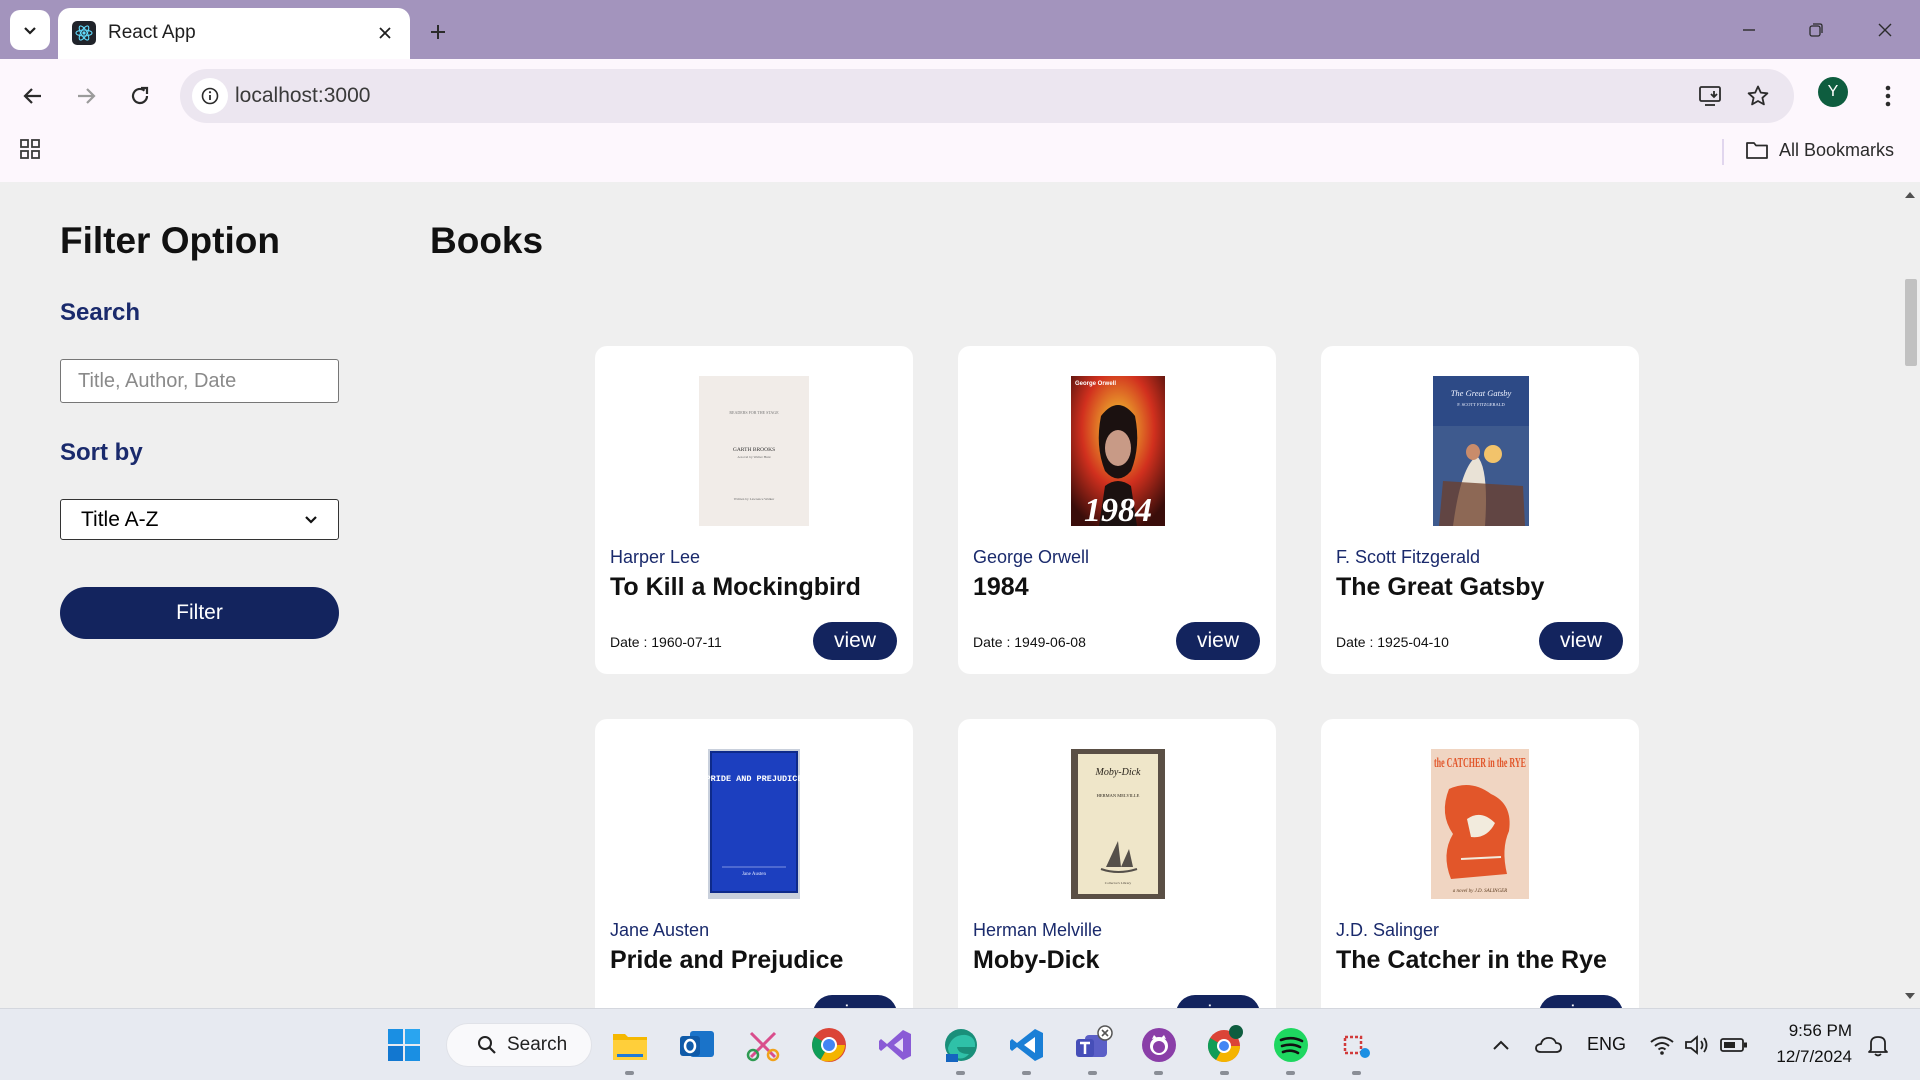  What do you see at coordinates (1481, 404) in the screenshot?
I see `gatsby-cover-author: F. SCOTT FITZGERALD` at bounding box center [1481, 404].